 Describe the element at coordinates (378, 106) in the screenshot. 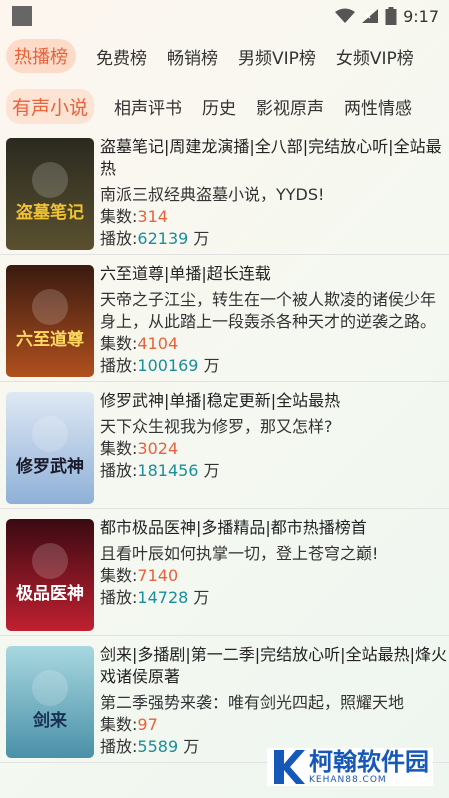

I see `tab-relationships: 两性情感` at that location.